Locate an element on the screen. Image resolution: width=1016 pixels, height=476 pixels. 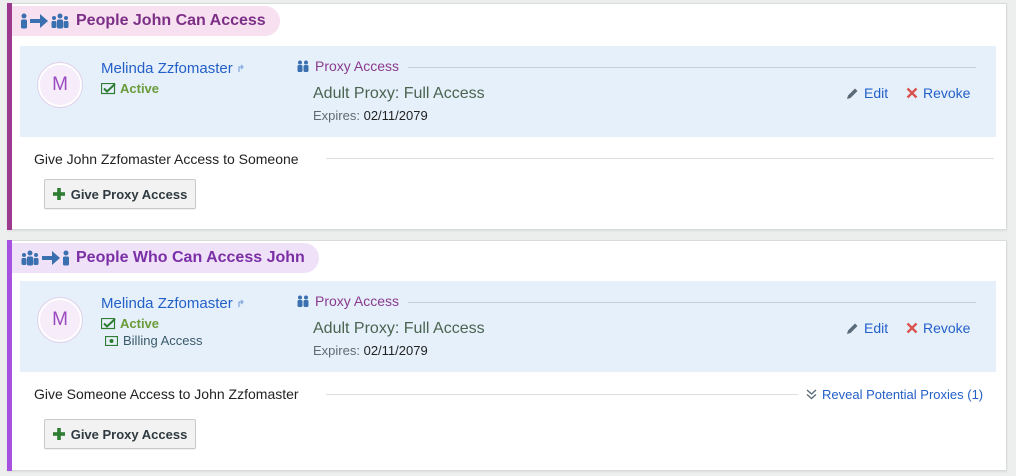
billing-access: Billing Access is located at coordinates (153, 340).